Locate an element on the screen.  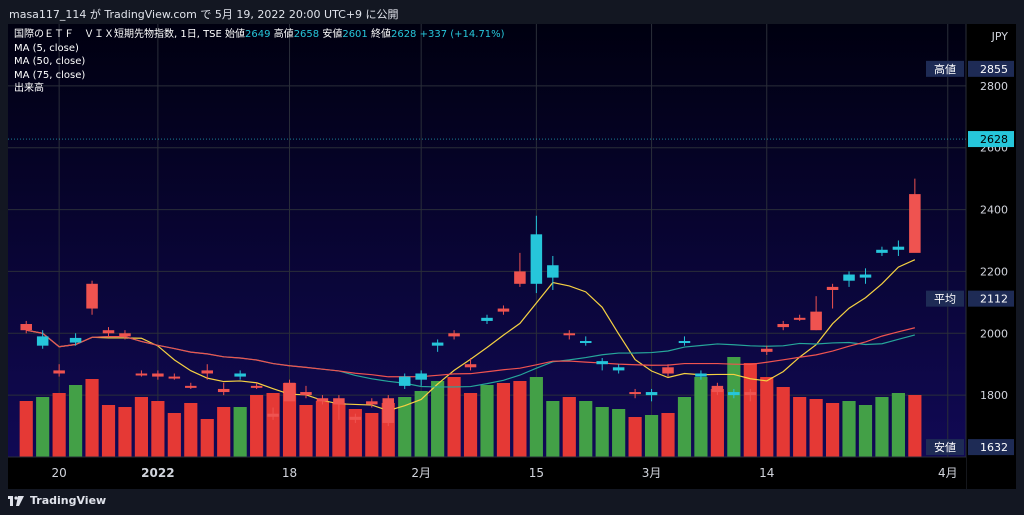
high-tag-value: 2855 is located at coordinates (994, 69).